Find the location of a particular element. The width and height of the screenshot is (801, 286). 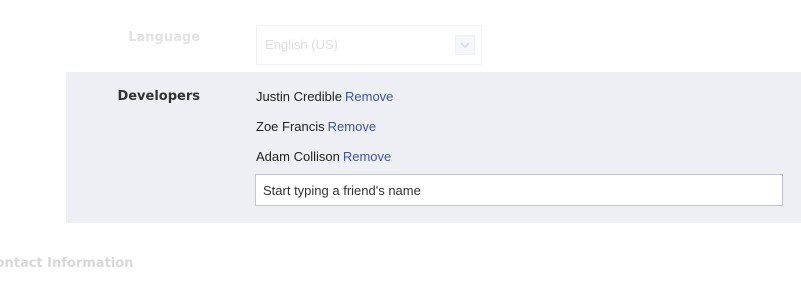

developer-item: Zoe Francis Remove is located at coordinates (324, 130).